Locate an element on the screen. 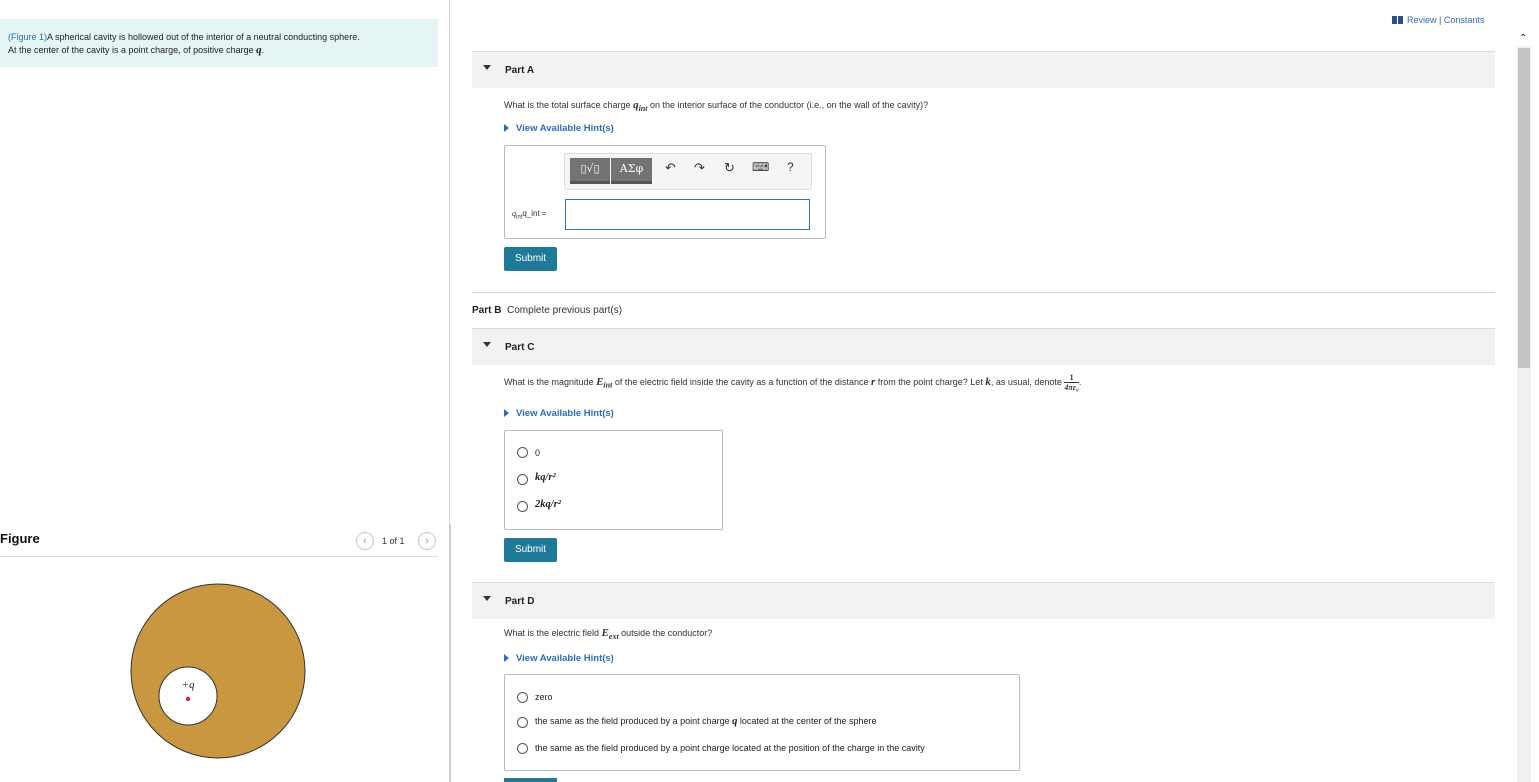 The height and width of the screenshot is (782, 1539). fraction-denominator: 4πε₀ is located at coordinates (1071, 387).